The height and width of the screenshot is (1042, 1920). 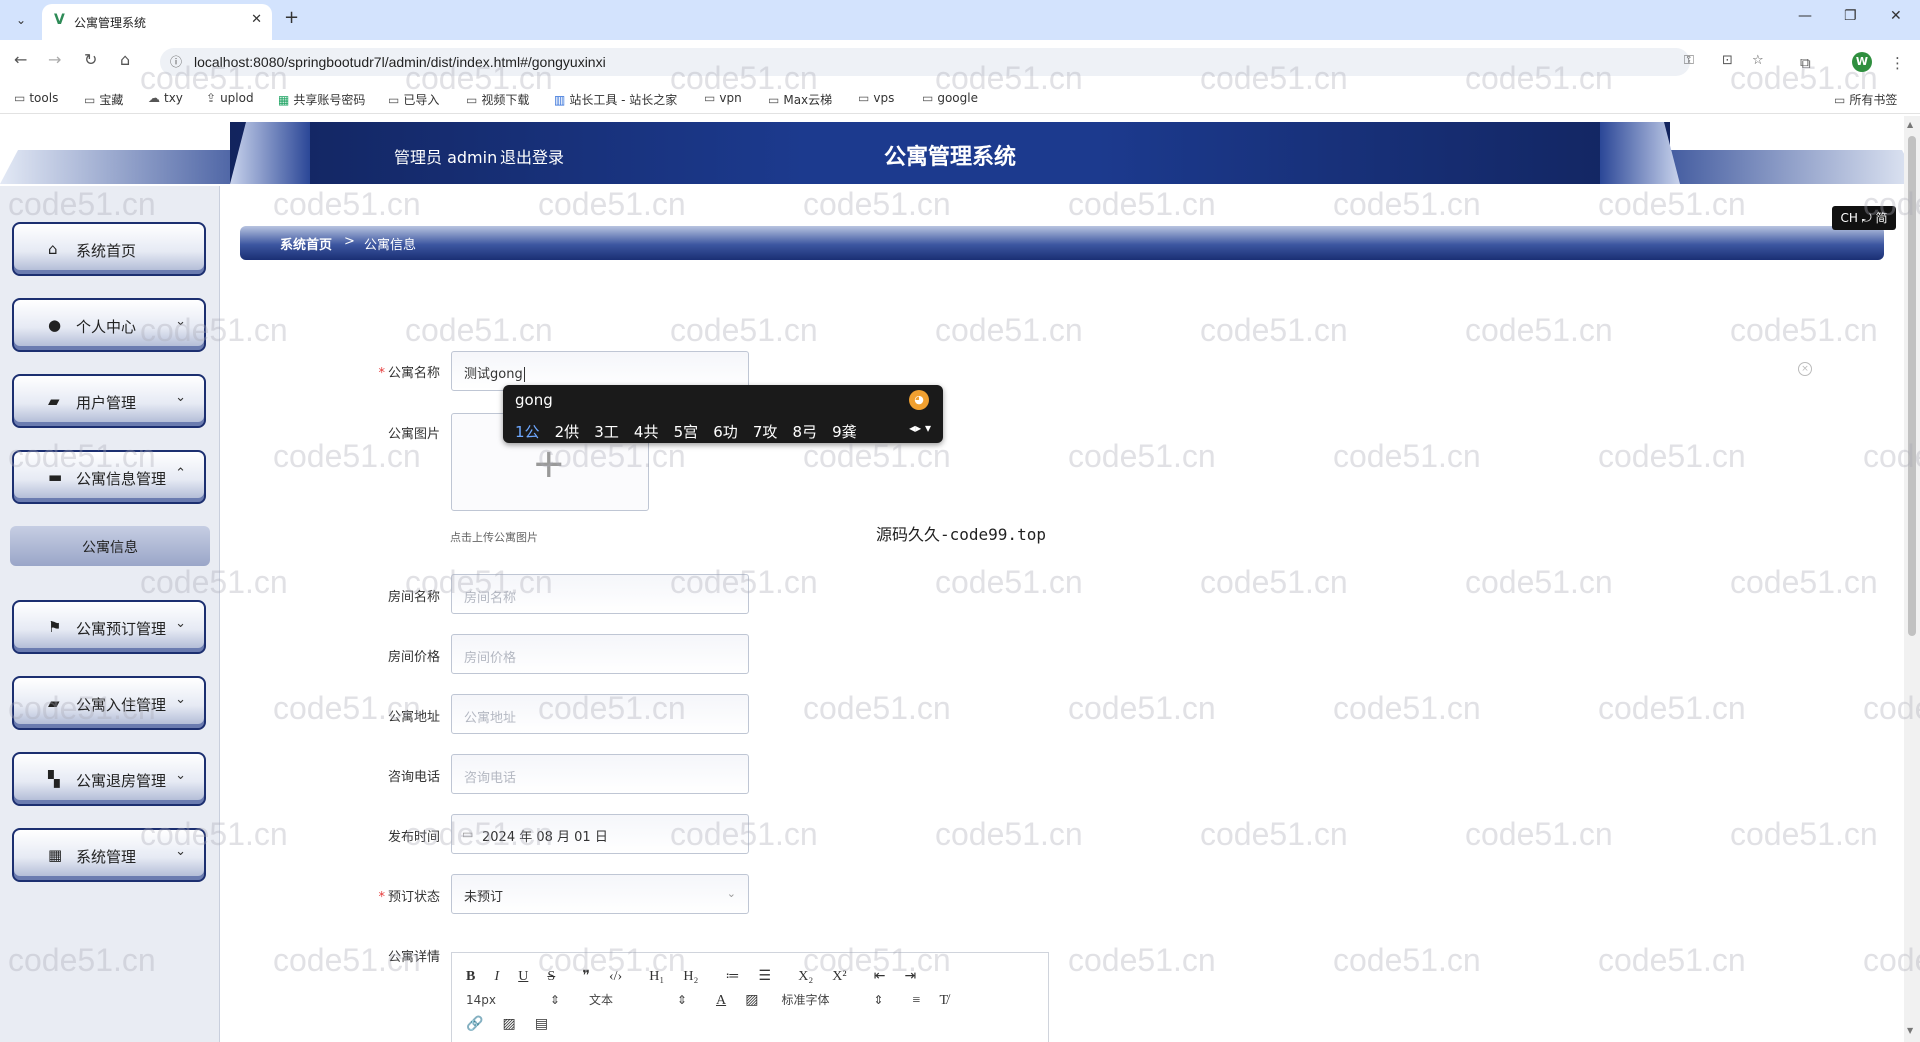 I want to click on reload-icon: ↻, so click(x=90, y=59).